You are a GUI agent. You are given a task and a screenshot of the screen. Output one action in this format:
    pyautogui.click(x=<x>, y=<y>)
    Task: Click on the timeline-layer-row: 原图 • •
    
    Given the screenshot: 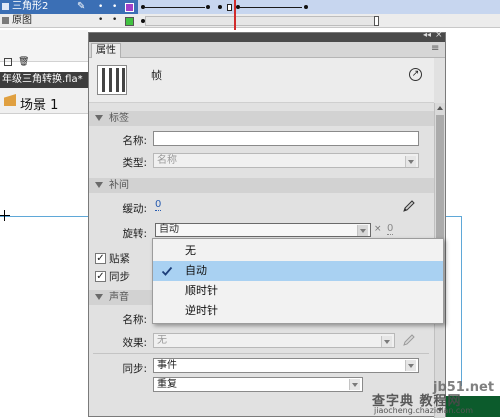 What is the action you would take?
    pyautogui.click(x=250, y=21)
    